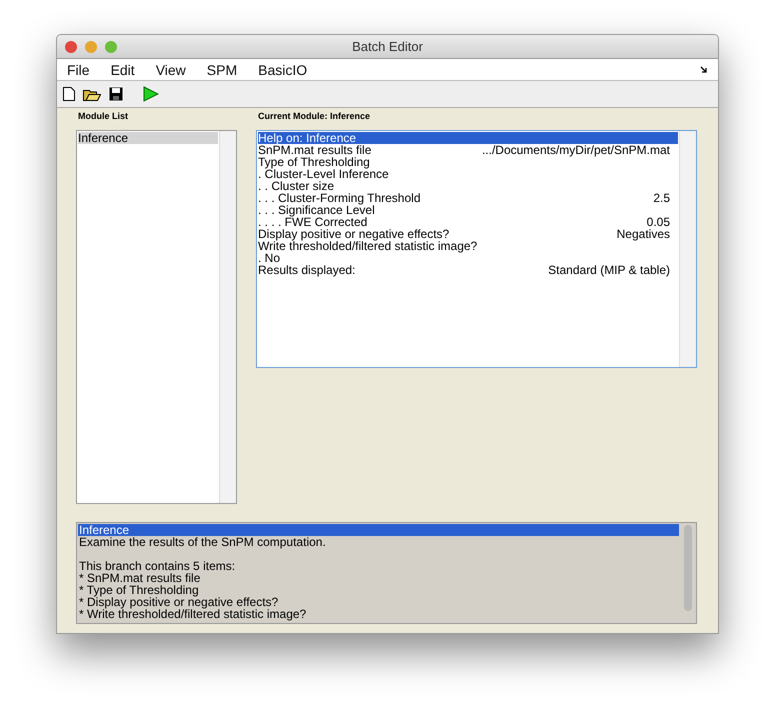 Image resolution: width=774 pixels, height=712 pixels. I want to click on help-line: Examine the results of the SnPM computation., so click(202, 542).